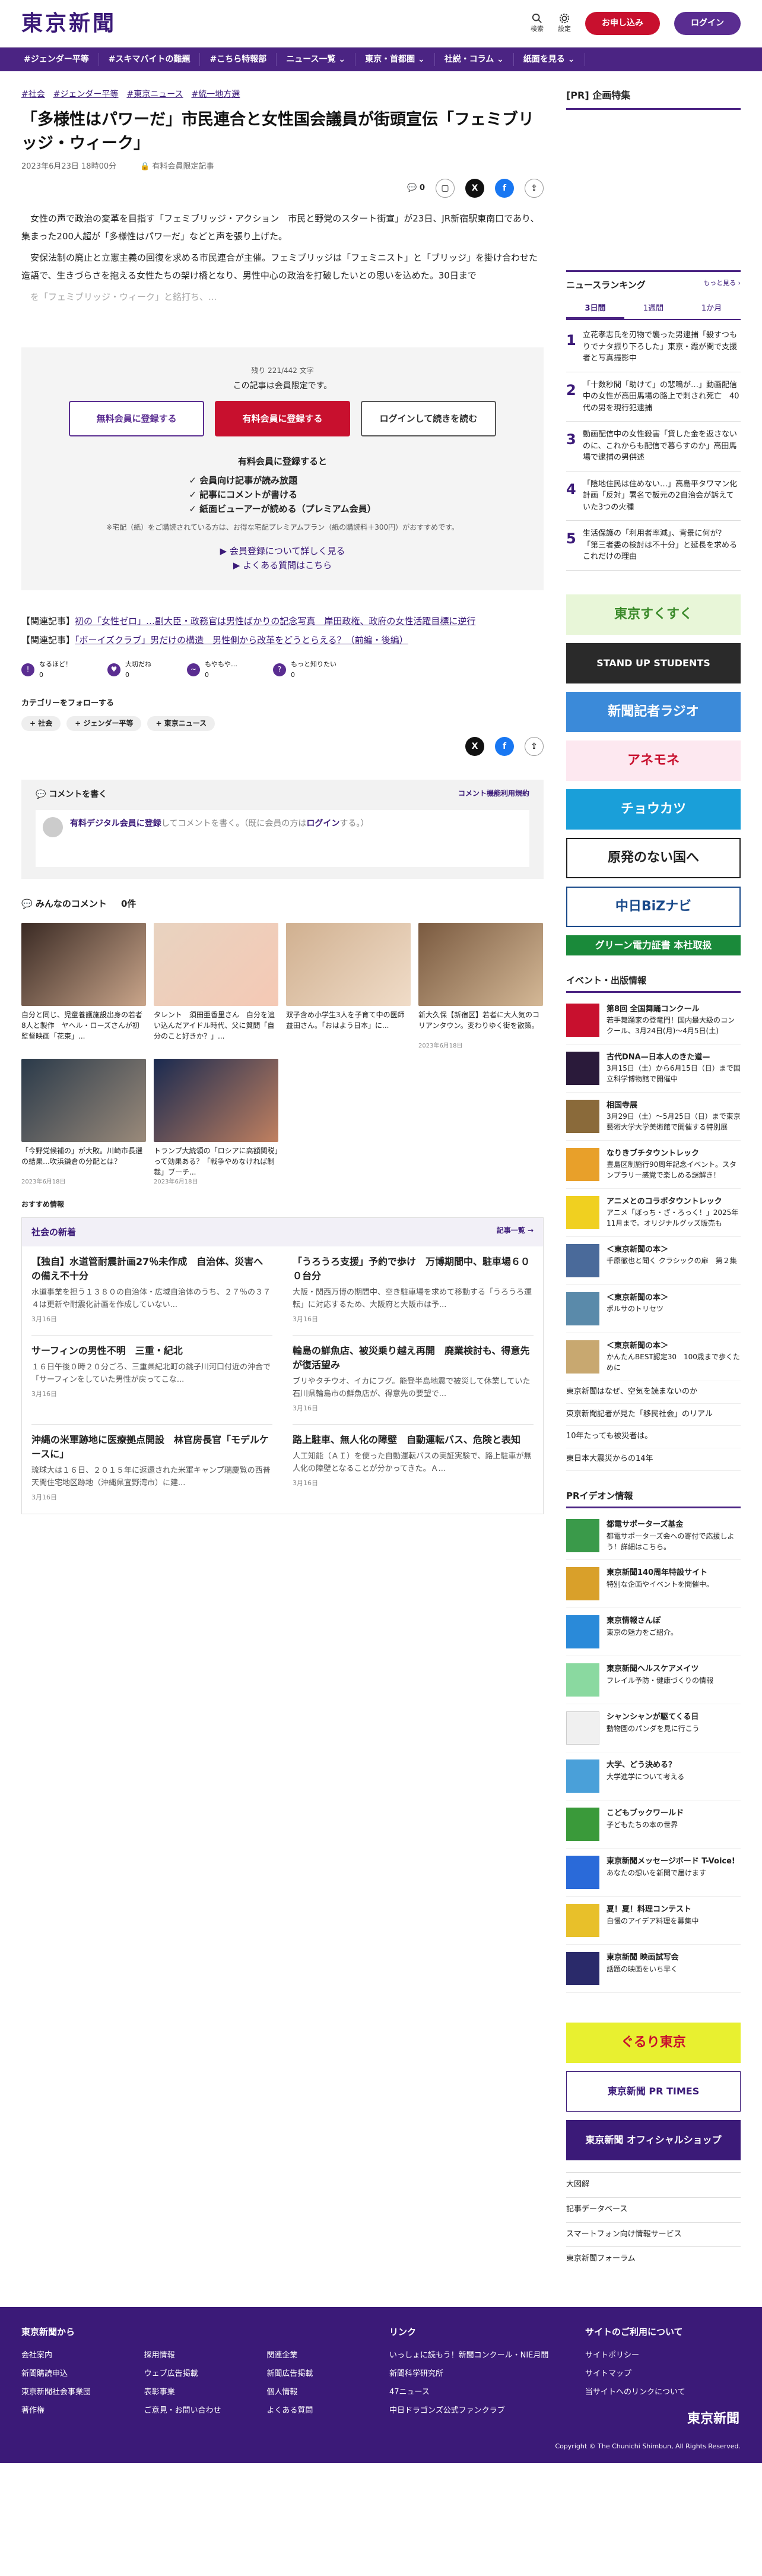 The image size is (762, 2576). I want to click on footer-link: 会社案内, so click(70, 2356).